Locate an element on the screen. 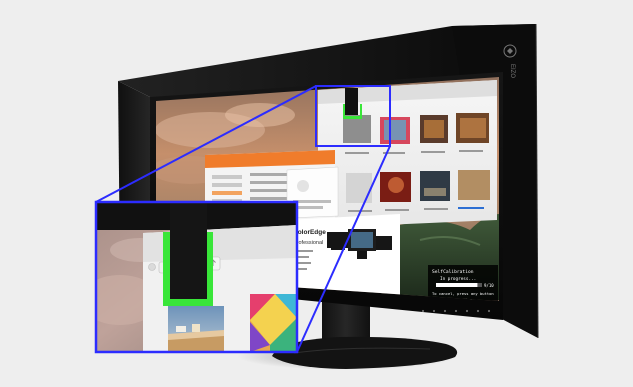 This screenshot has width=633, height=387. zoom-photo-thumb-colorful is located at coordinates (273, 323).